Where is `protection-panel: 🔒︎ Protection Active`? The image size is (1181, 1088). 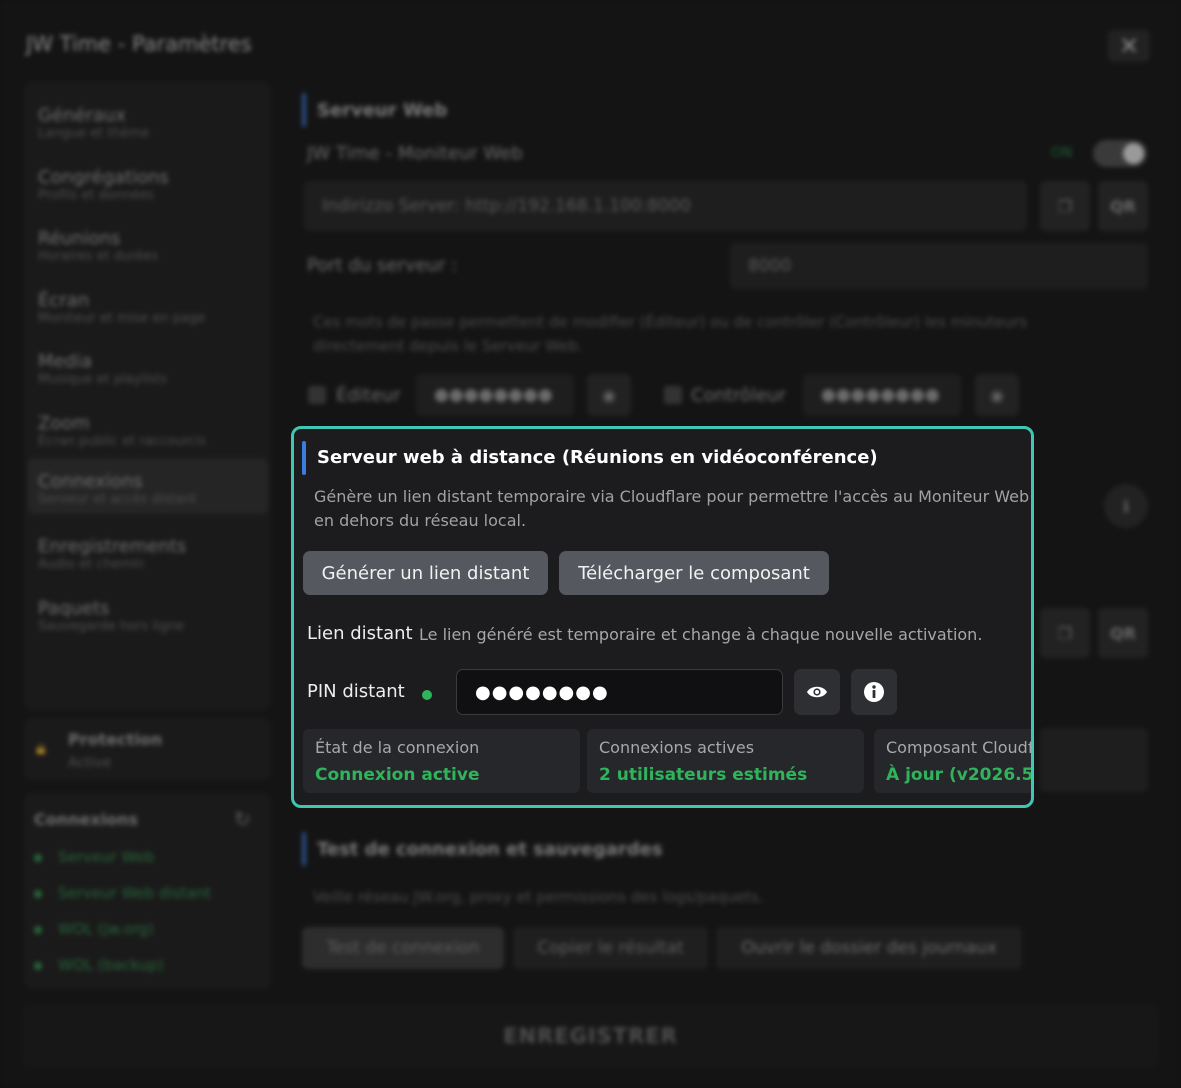 protection-panel: 🔒︎ Protection Active is located at coordinates (147, 749).